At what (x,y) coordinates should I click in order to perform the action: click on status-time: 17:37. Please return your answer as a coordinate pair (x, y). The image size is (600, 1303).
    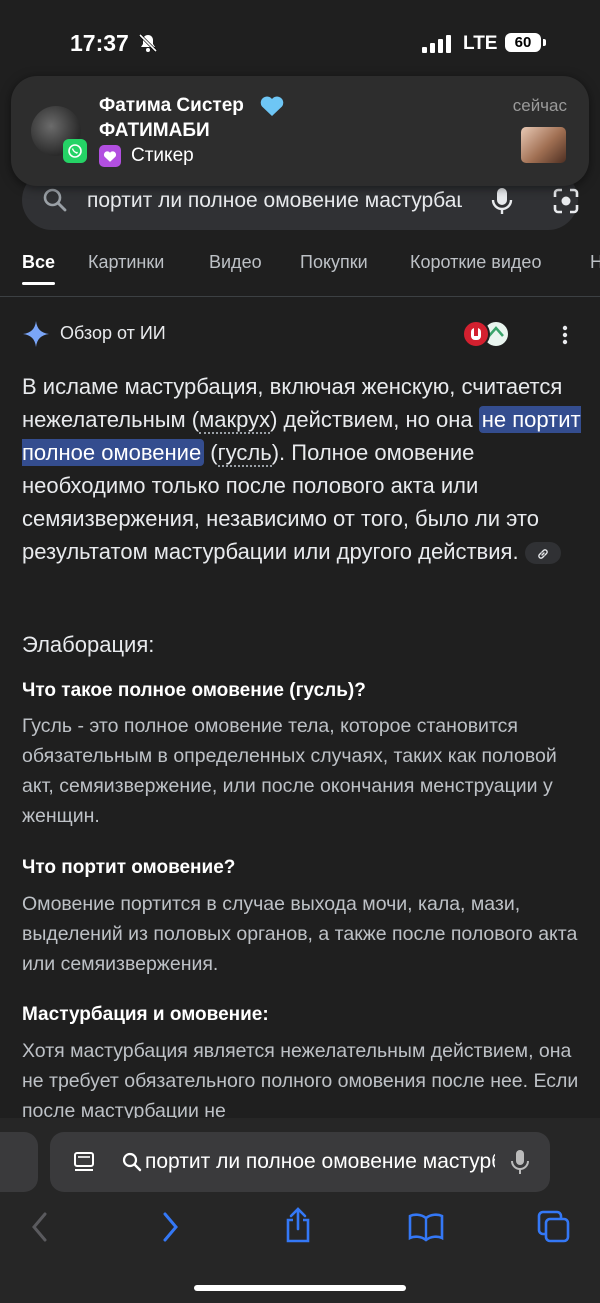
    Looking at the image, I should click on (99, 43).